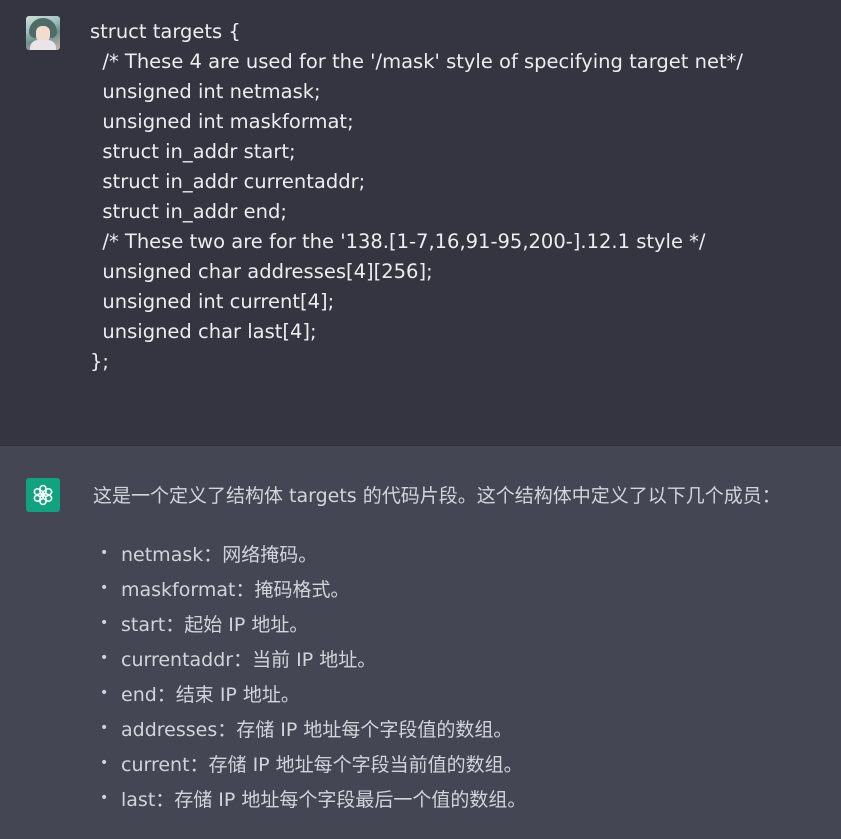  I want to click on list-item: • last：存储 IP 地址每个字段最后一个值的数组。, so click(313, 802).